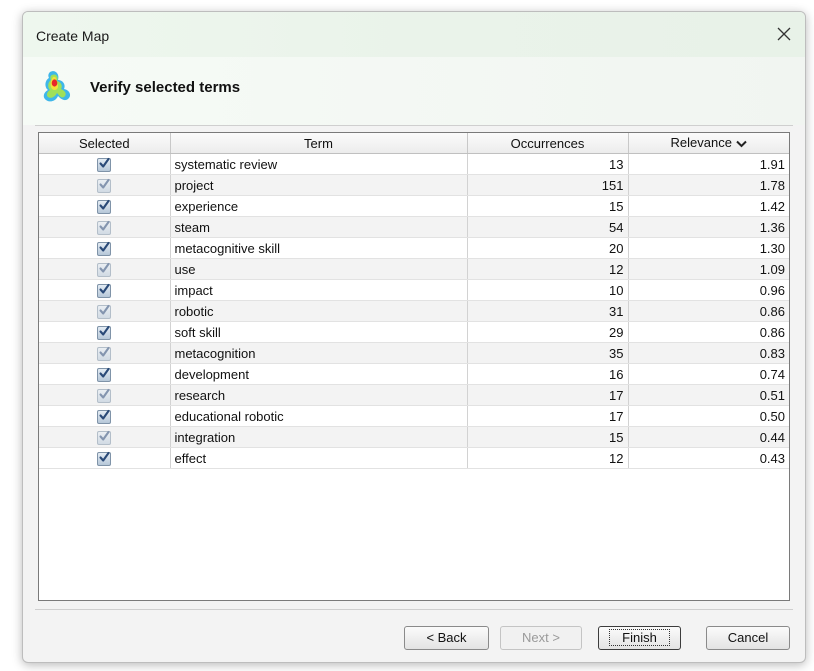 The image size is (814, 671). I want to click on table-row: impact 10 0.96, so click(414, 290).